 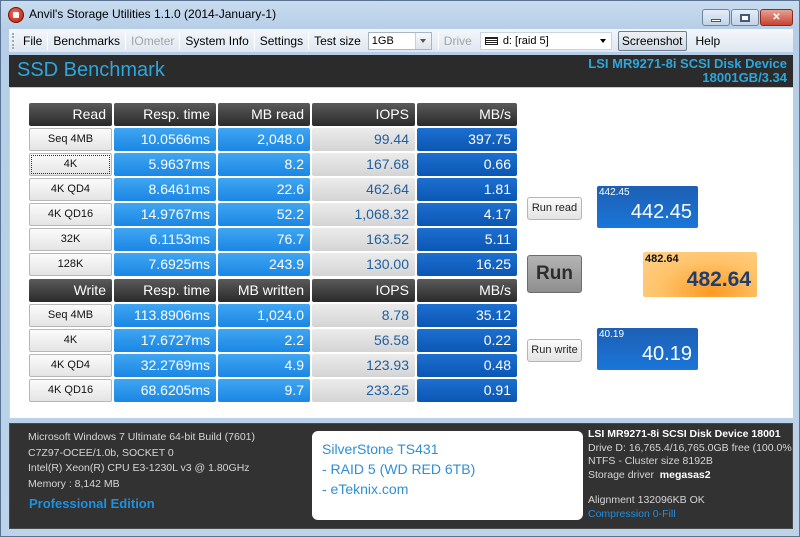 What do you see at coordinates (70, 315) in the screenshot?
I see `write-seq4mb-button: Seq 4MB` at bounding box center [70, 315].